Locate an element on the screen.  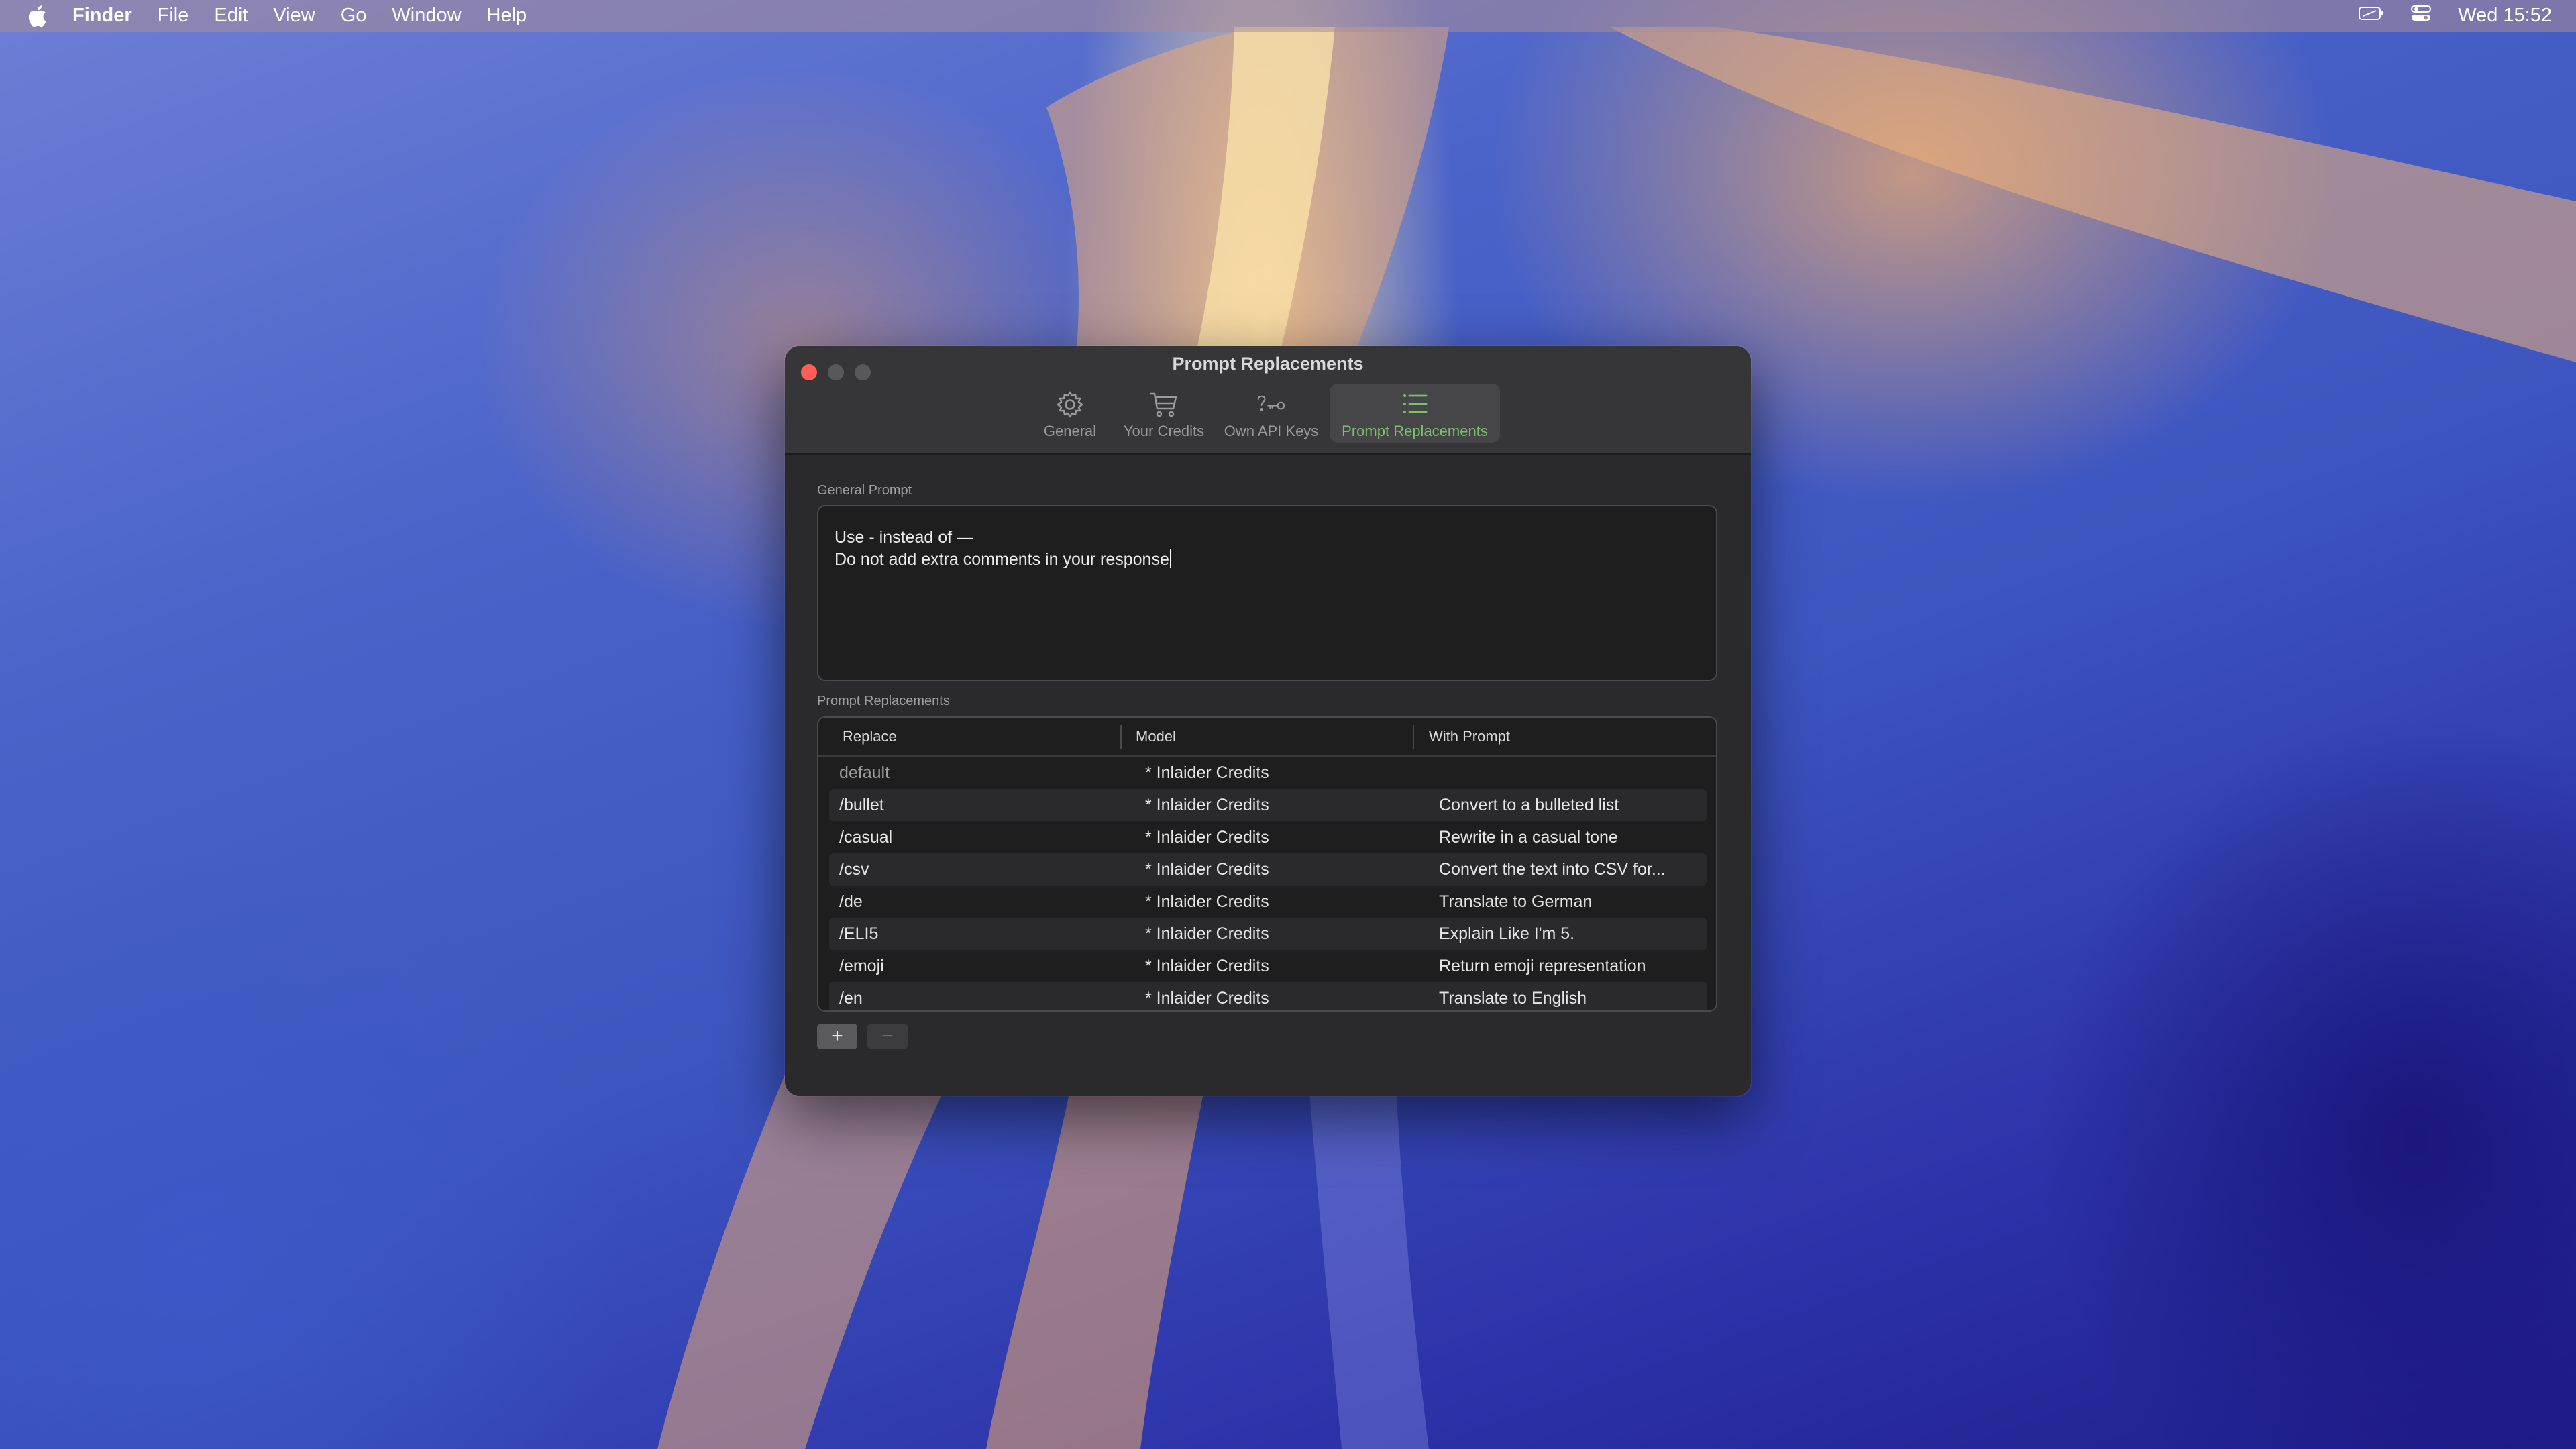
list-icon is located at coordinates (1415, 404).